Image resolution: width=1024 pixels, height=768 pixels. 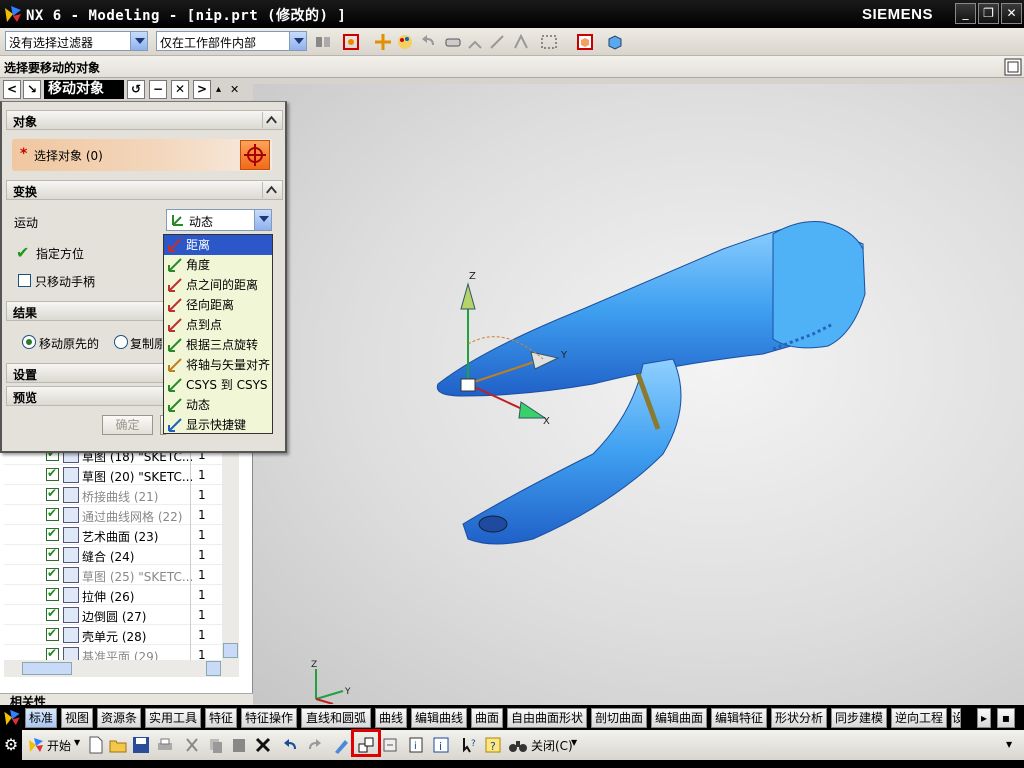 What do you see at coordinates (518, 745) in the screenshot?
I see `binoculars-icon` at bounding box center [518, 745].